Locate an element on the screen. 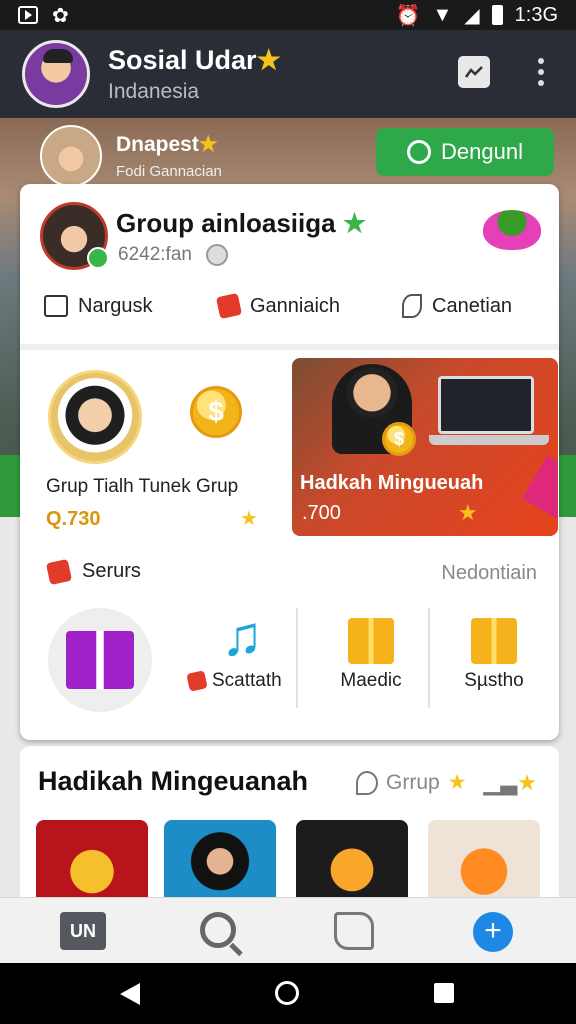 Image resolution: width=576 pixels, height=1024 pixels. category-maedic: Maedic is located at coordinates (371, 663).